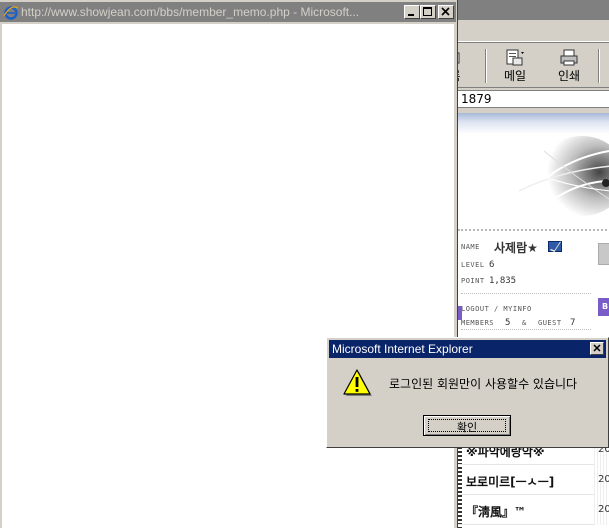 The height and width of the screenshot is (528, 609). Describe the element at coordinates (473, 281) in the screenshot. I see `point-key: POINT` at that location.